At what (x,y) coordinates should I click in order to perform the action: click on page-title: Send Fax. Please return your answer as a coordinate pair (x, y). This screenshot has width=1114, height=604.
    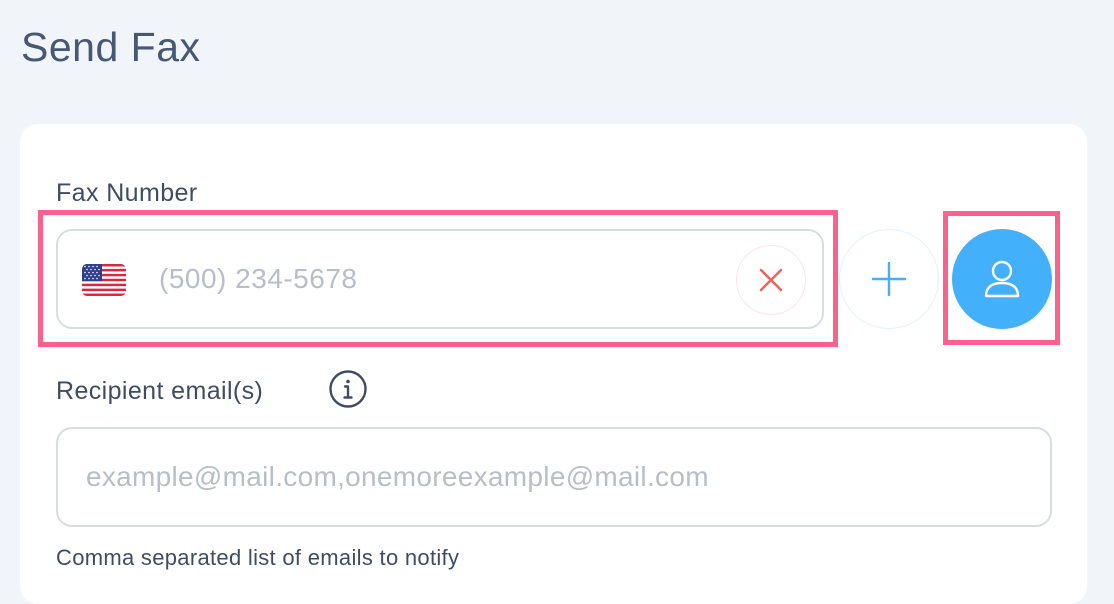
    Looking at the image, I should click on (111, 47).